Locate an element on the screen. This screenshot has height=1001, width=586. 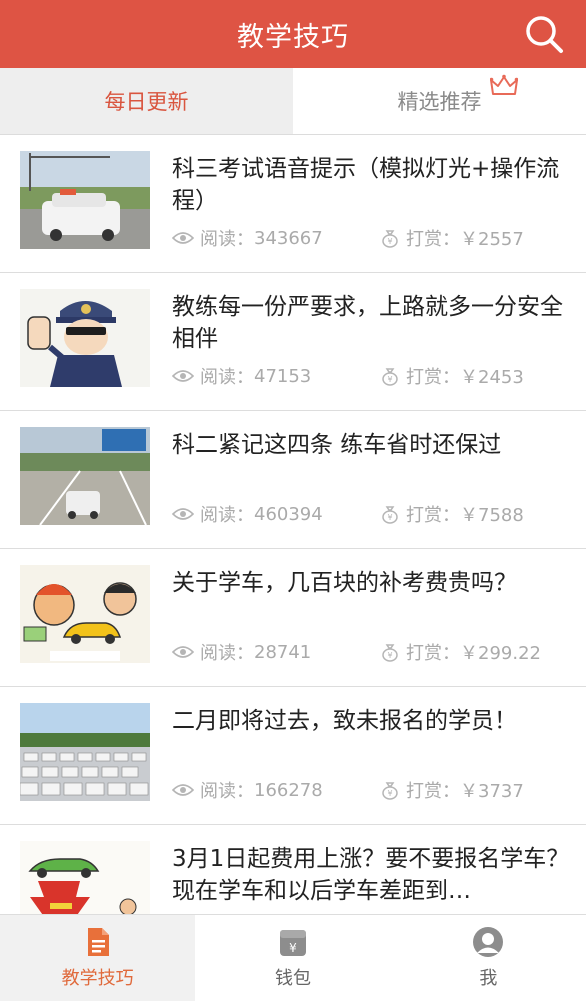
reward-value: ￥7588 is located at coordinates (492, 515).